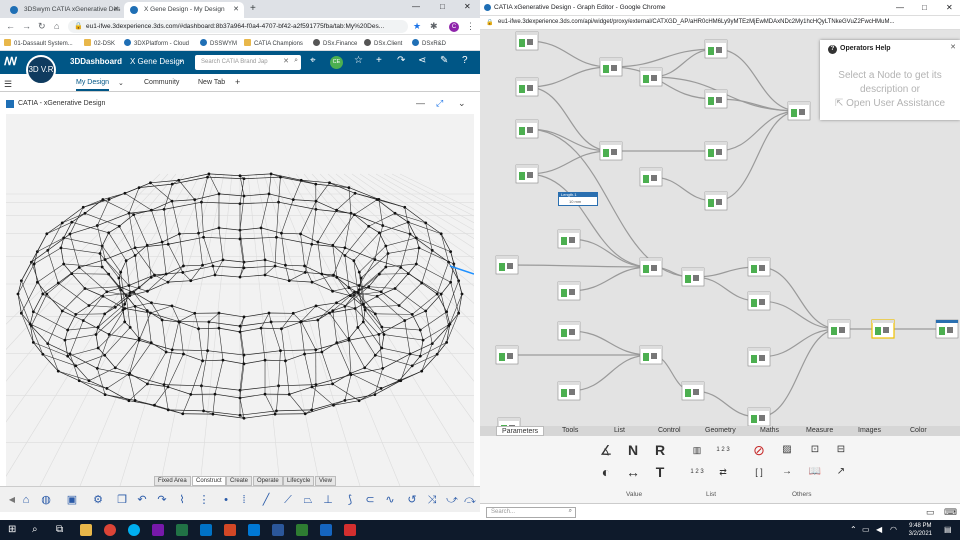 The image size is (960, 540). What do you see at coordinates (325, 481) in the screenshot?
I see `tab-view: View` at bounding box center [325, 481].